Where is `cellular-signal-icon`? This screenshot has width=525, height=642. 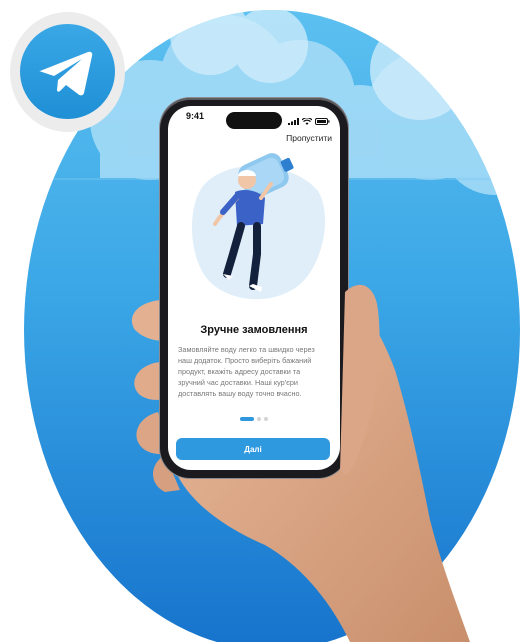 cellular-signal-icon is located at coordinates (293, 121).